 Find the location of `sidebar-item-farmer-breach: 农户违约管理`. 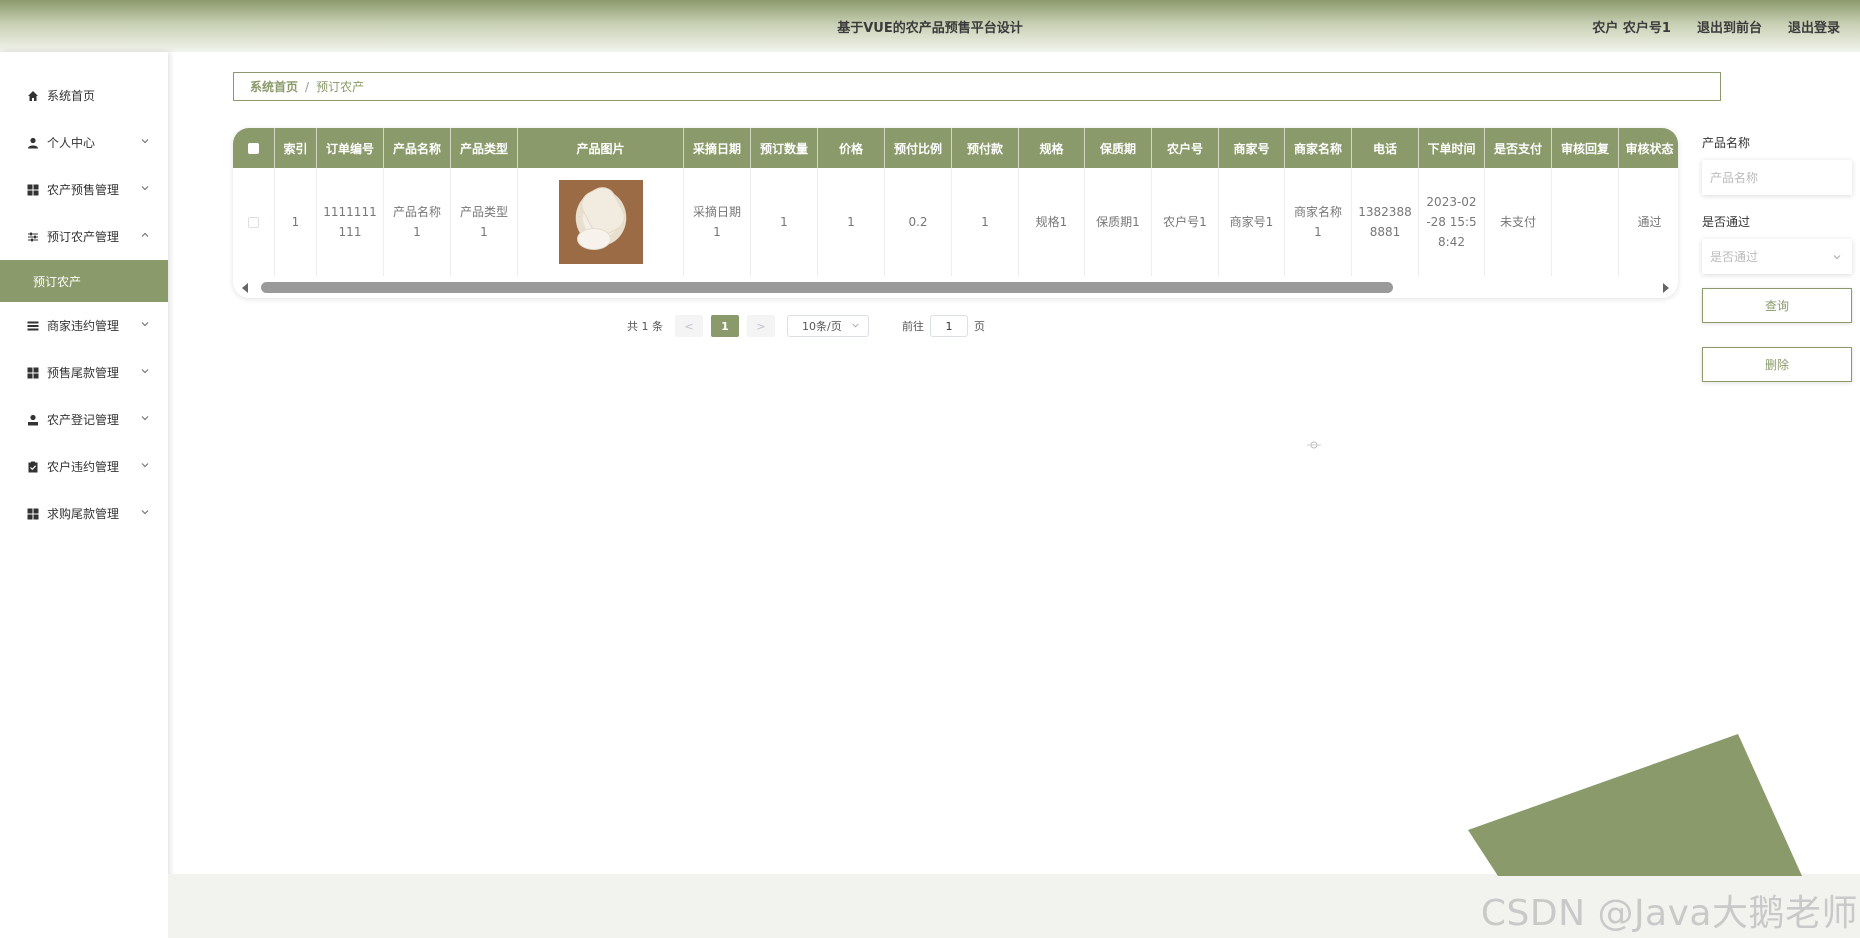

sidebar-item-farmer-breach: 农户违约管理 is located at coordinates (84, 466).